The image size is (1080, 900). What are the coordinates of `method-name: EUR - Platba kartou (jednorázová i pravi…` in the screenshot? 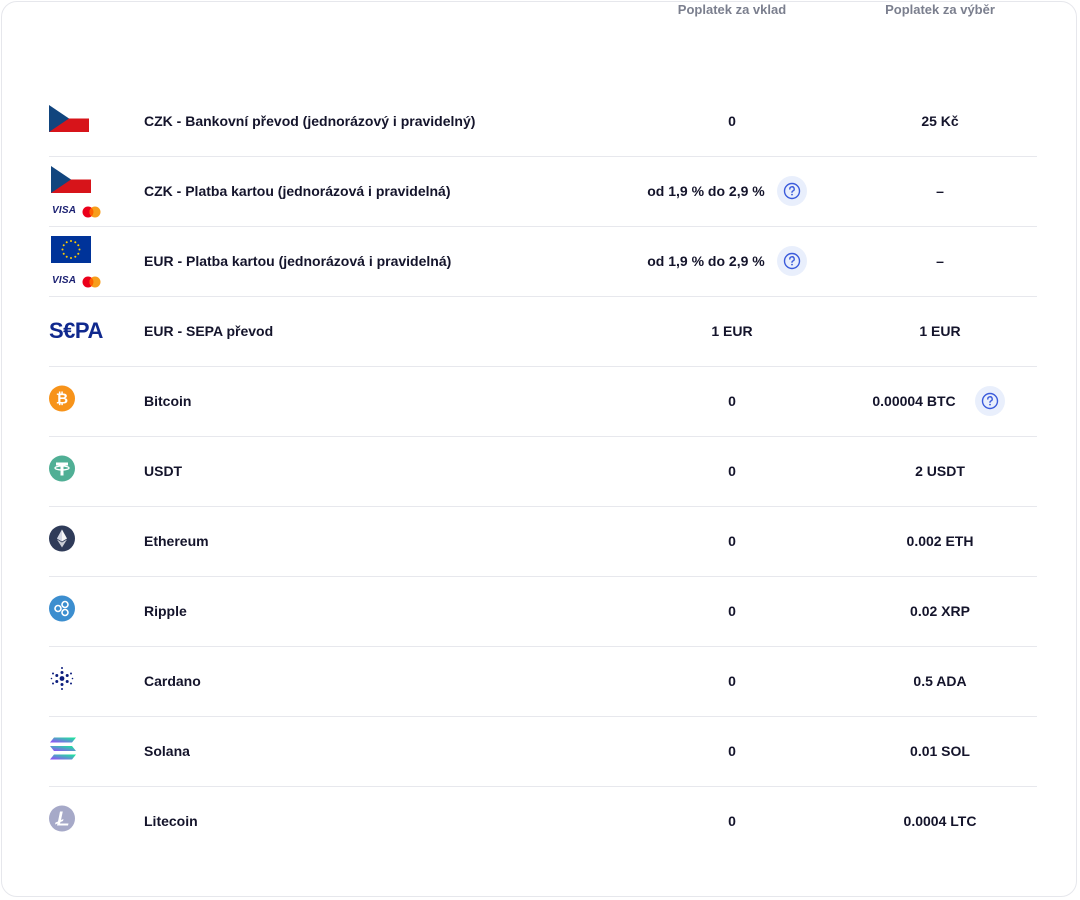 It's located at (298, 261).